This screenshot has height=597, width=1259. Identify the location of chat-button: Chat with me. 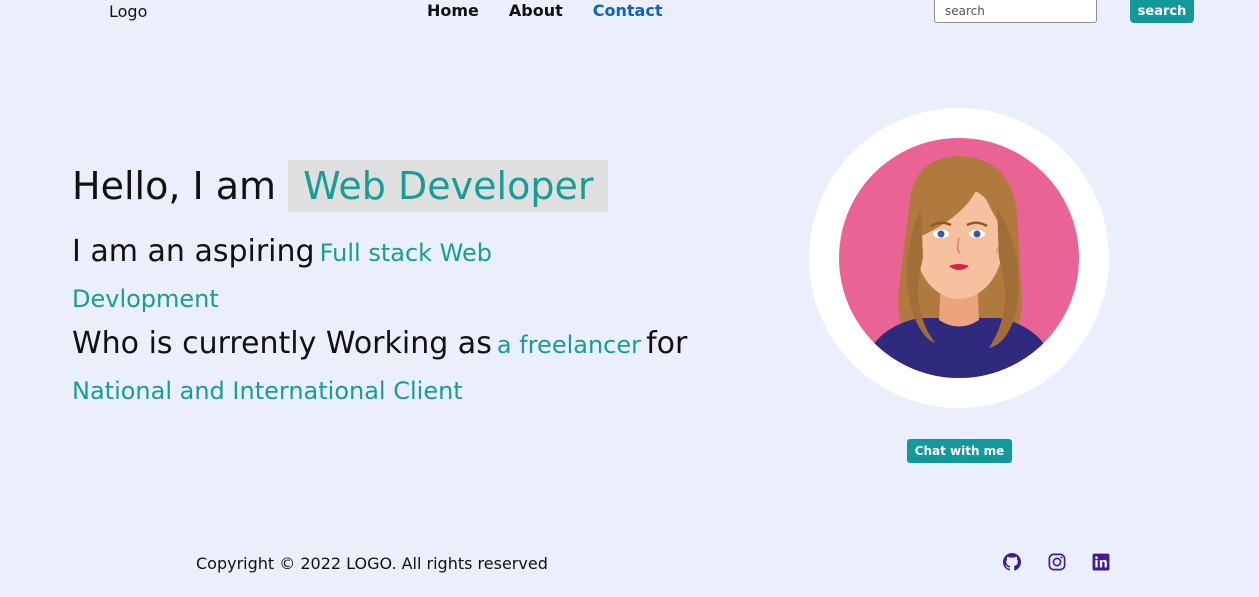
(959, 451).